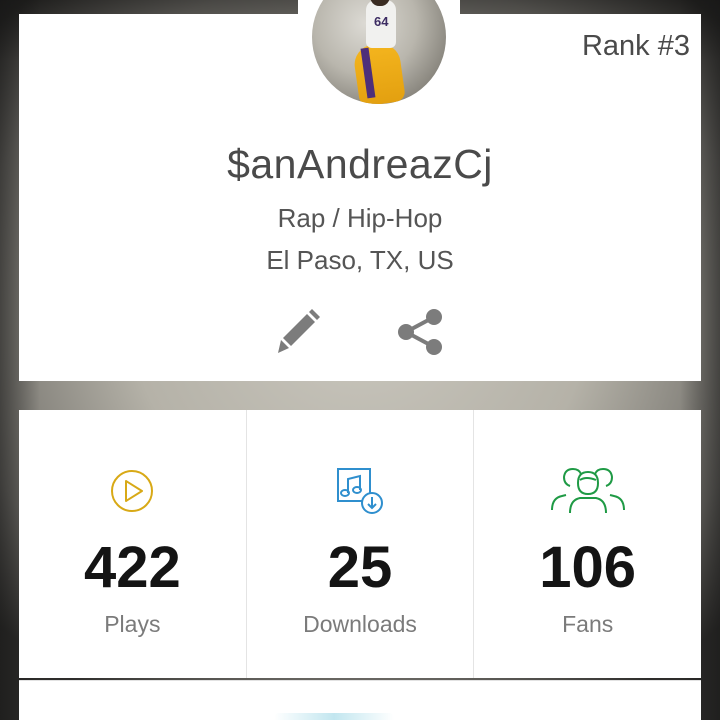 The image size is (720, 720). I want to click on stat-plays: 422 Plays, so click(133, 544).